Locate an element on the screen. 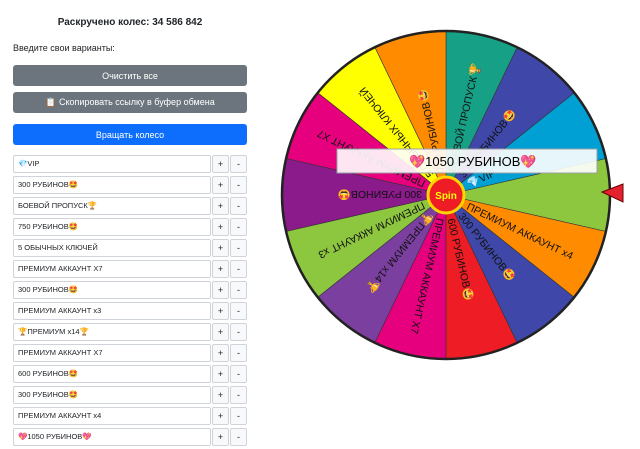  option-row: ПРЕМИУМ АККАУНТ x3 + - is located at coordinates (130, 311).